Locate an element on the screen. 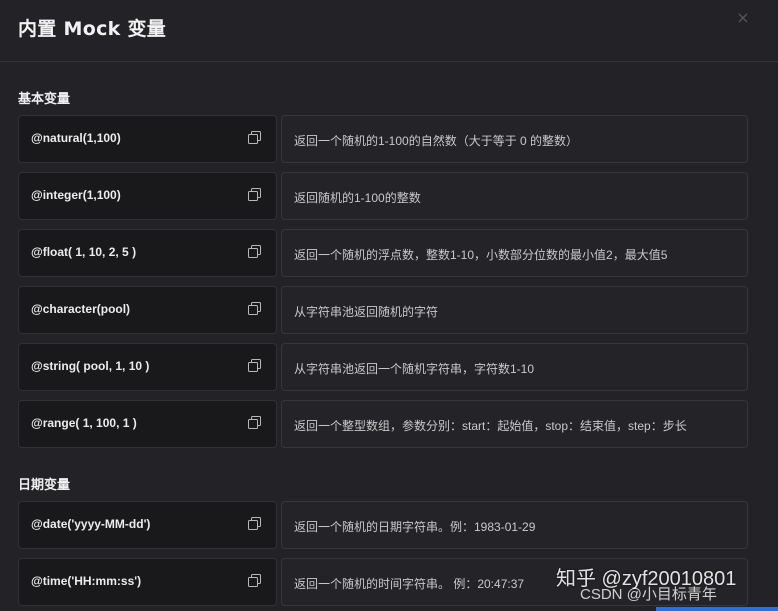 This screenshot has width=778, height=611. variable-description: 从字符串池返回随机的字符 is located at coordinates (366, 312).